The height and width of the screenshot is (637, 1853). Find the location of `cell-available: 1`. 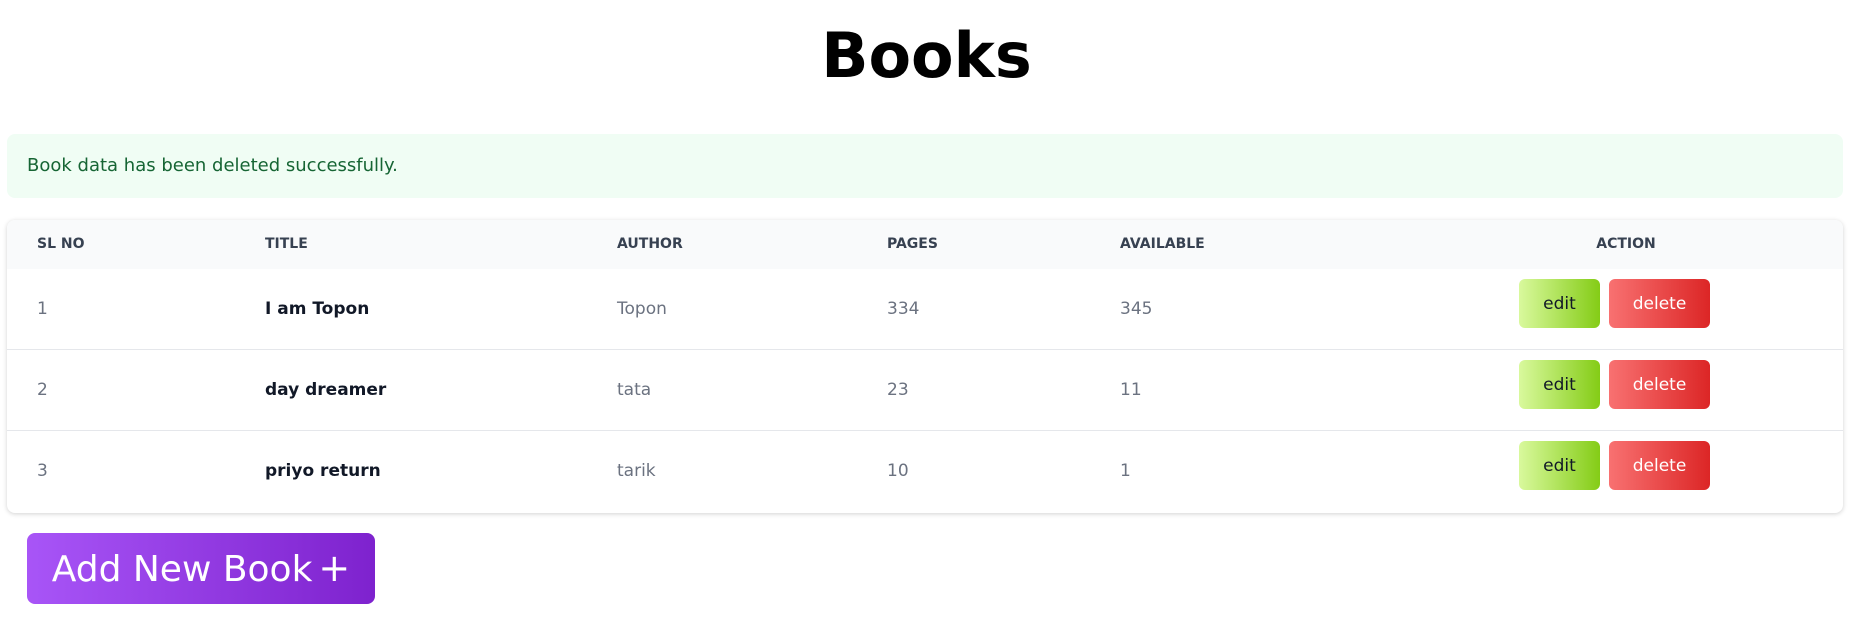

cell-available: 1 is located at coordinates (1125, 471).